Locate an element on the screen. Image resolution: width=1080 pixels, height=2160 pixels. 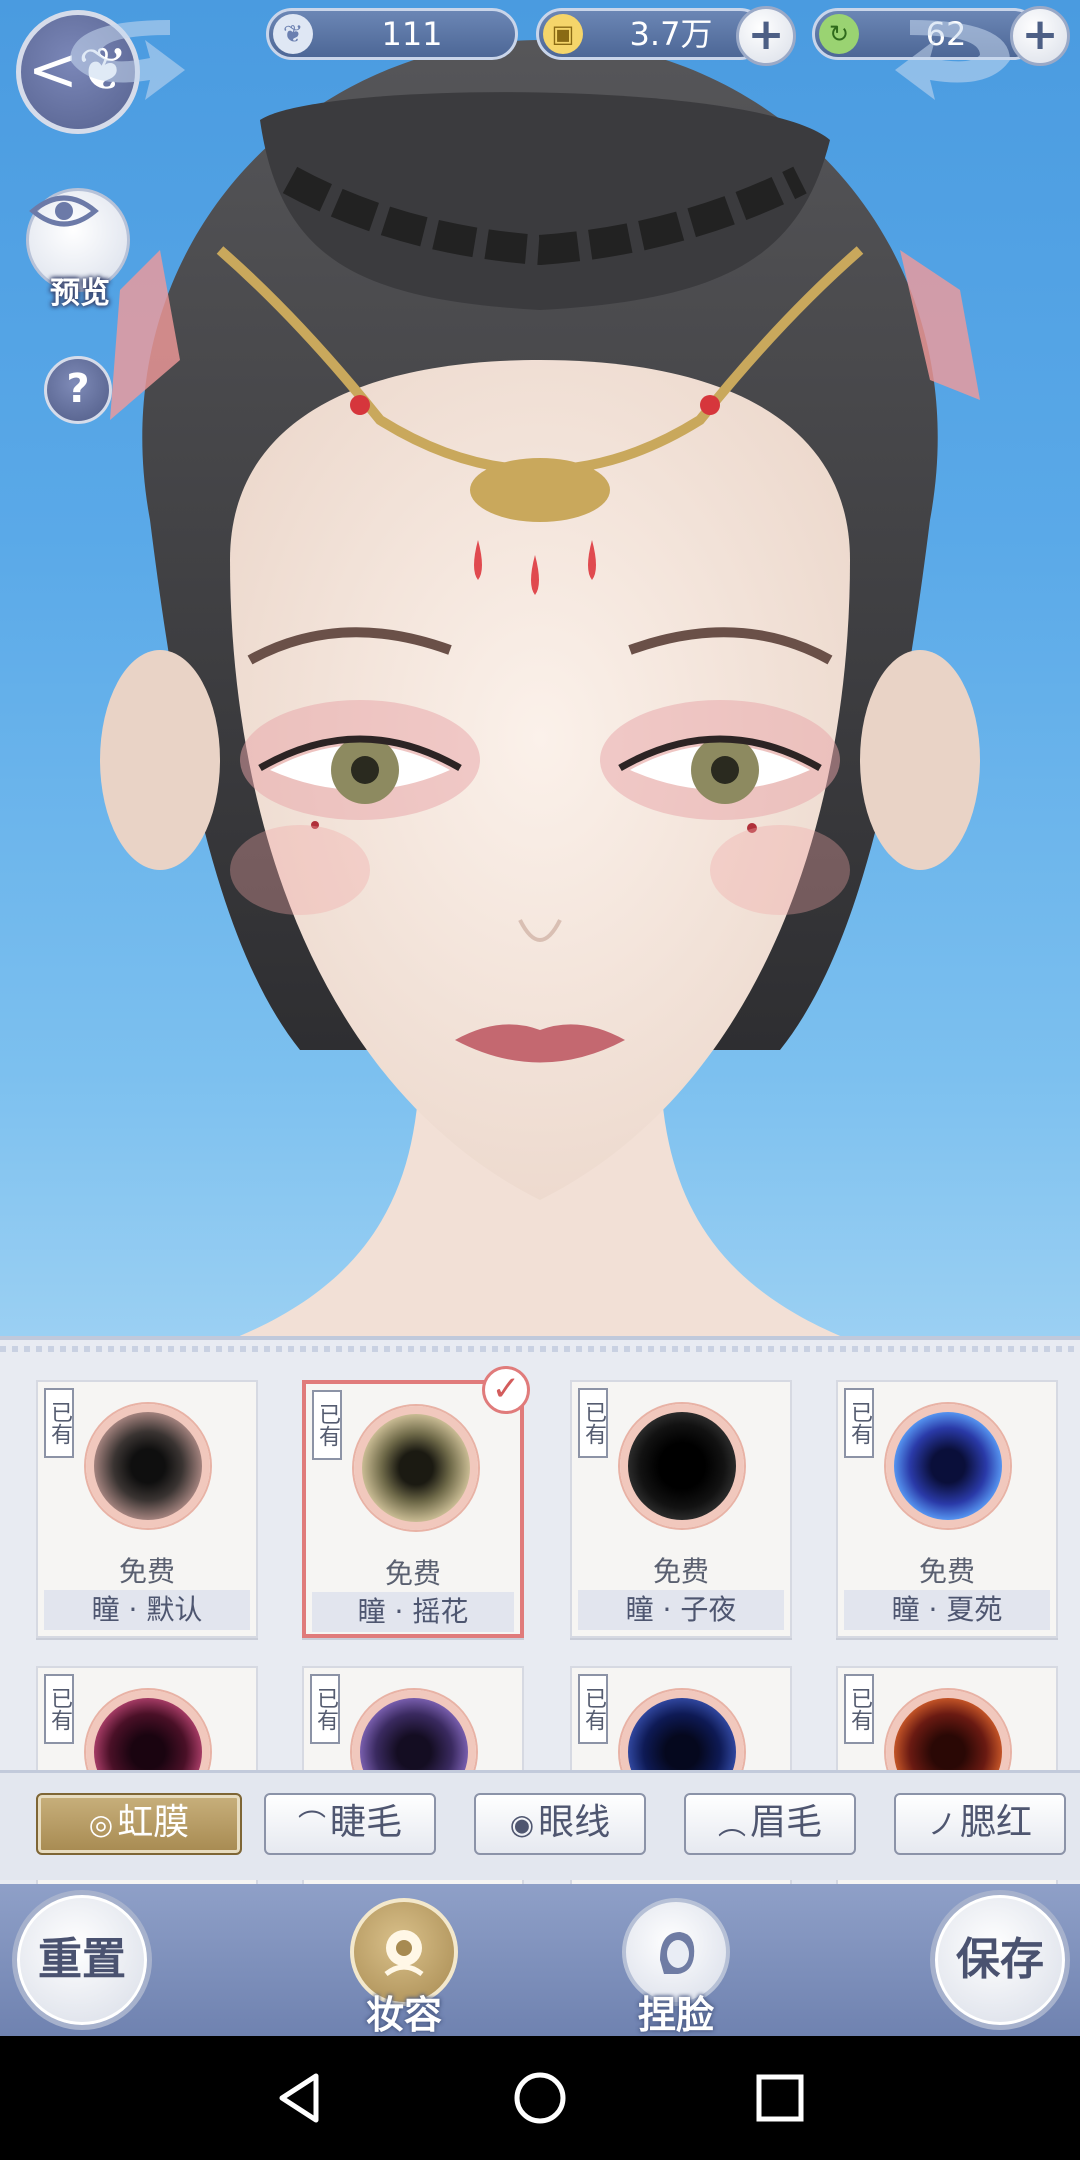
iris-card-selected: 已有 免费 瞳 · 摇花 ✓ is located at coordinates (416, 1502).